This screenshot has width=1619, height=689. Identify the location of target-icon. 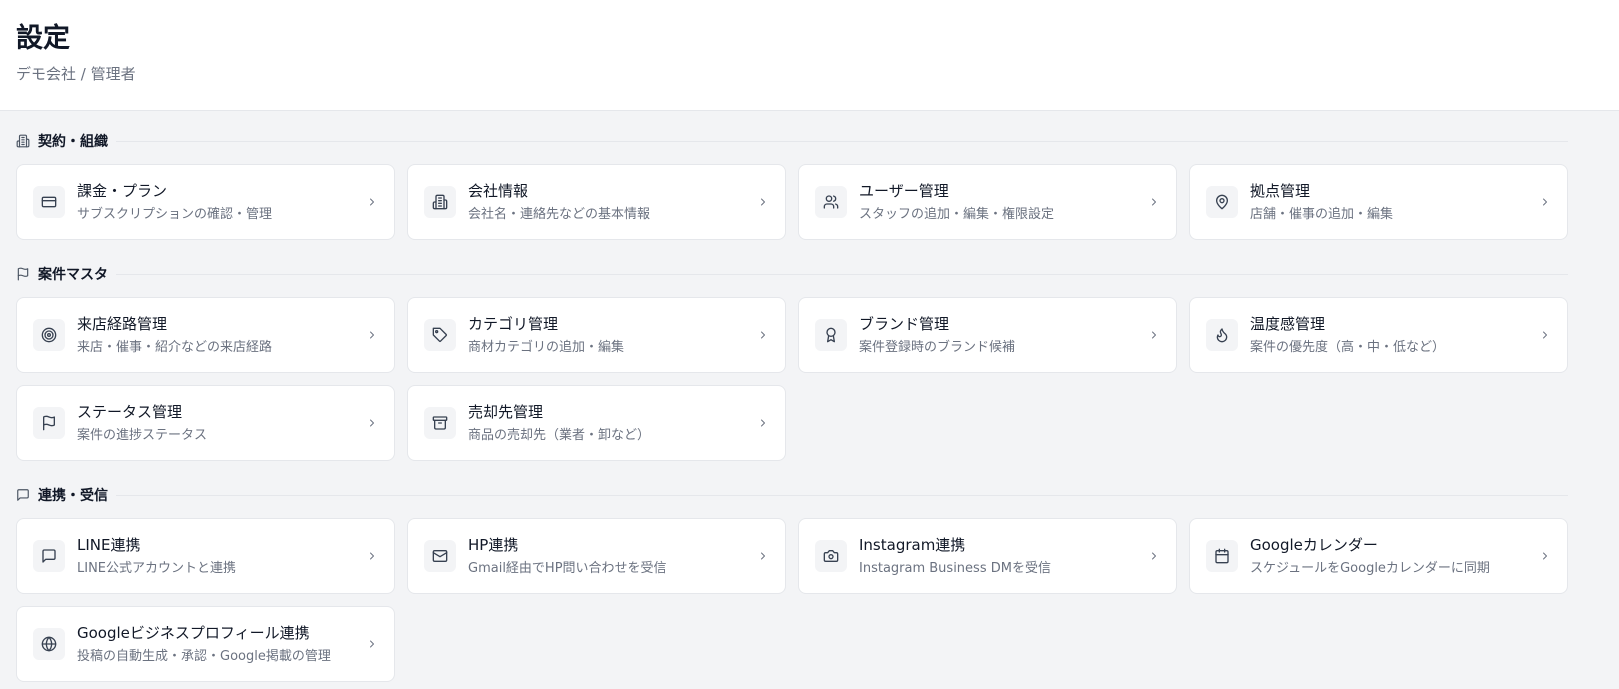
(49, 335).